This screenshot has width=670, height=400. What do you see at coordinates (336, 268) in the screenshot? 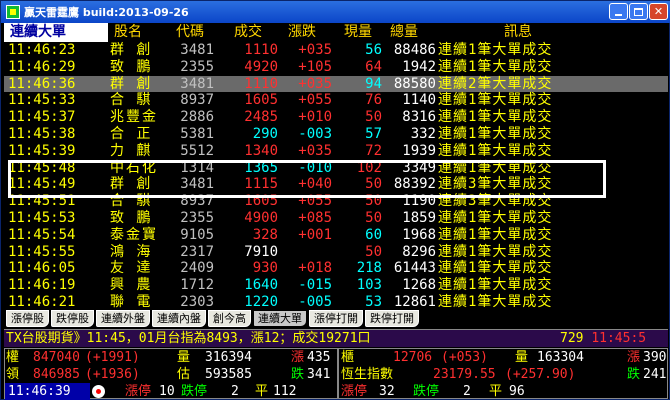
I see `table-row: 11:46:05 友 達 2409 930 +018 218 61443 連續1筆大單成交` at bounding box center [336, 268].